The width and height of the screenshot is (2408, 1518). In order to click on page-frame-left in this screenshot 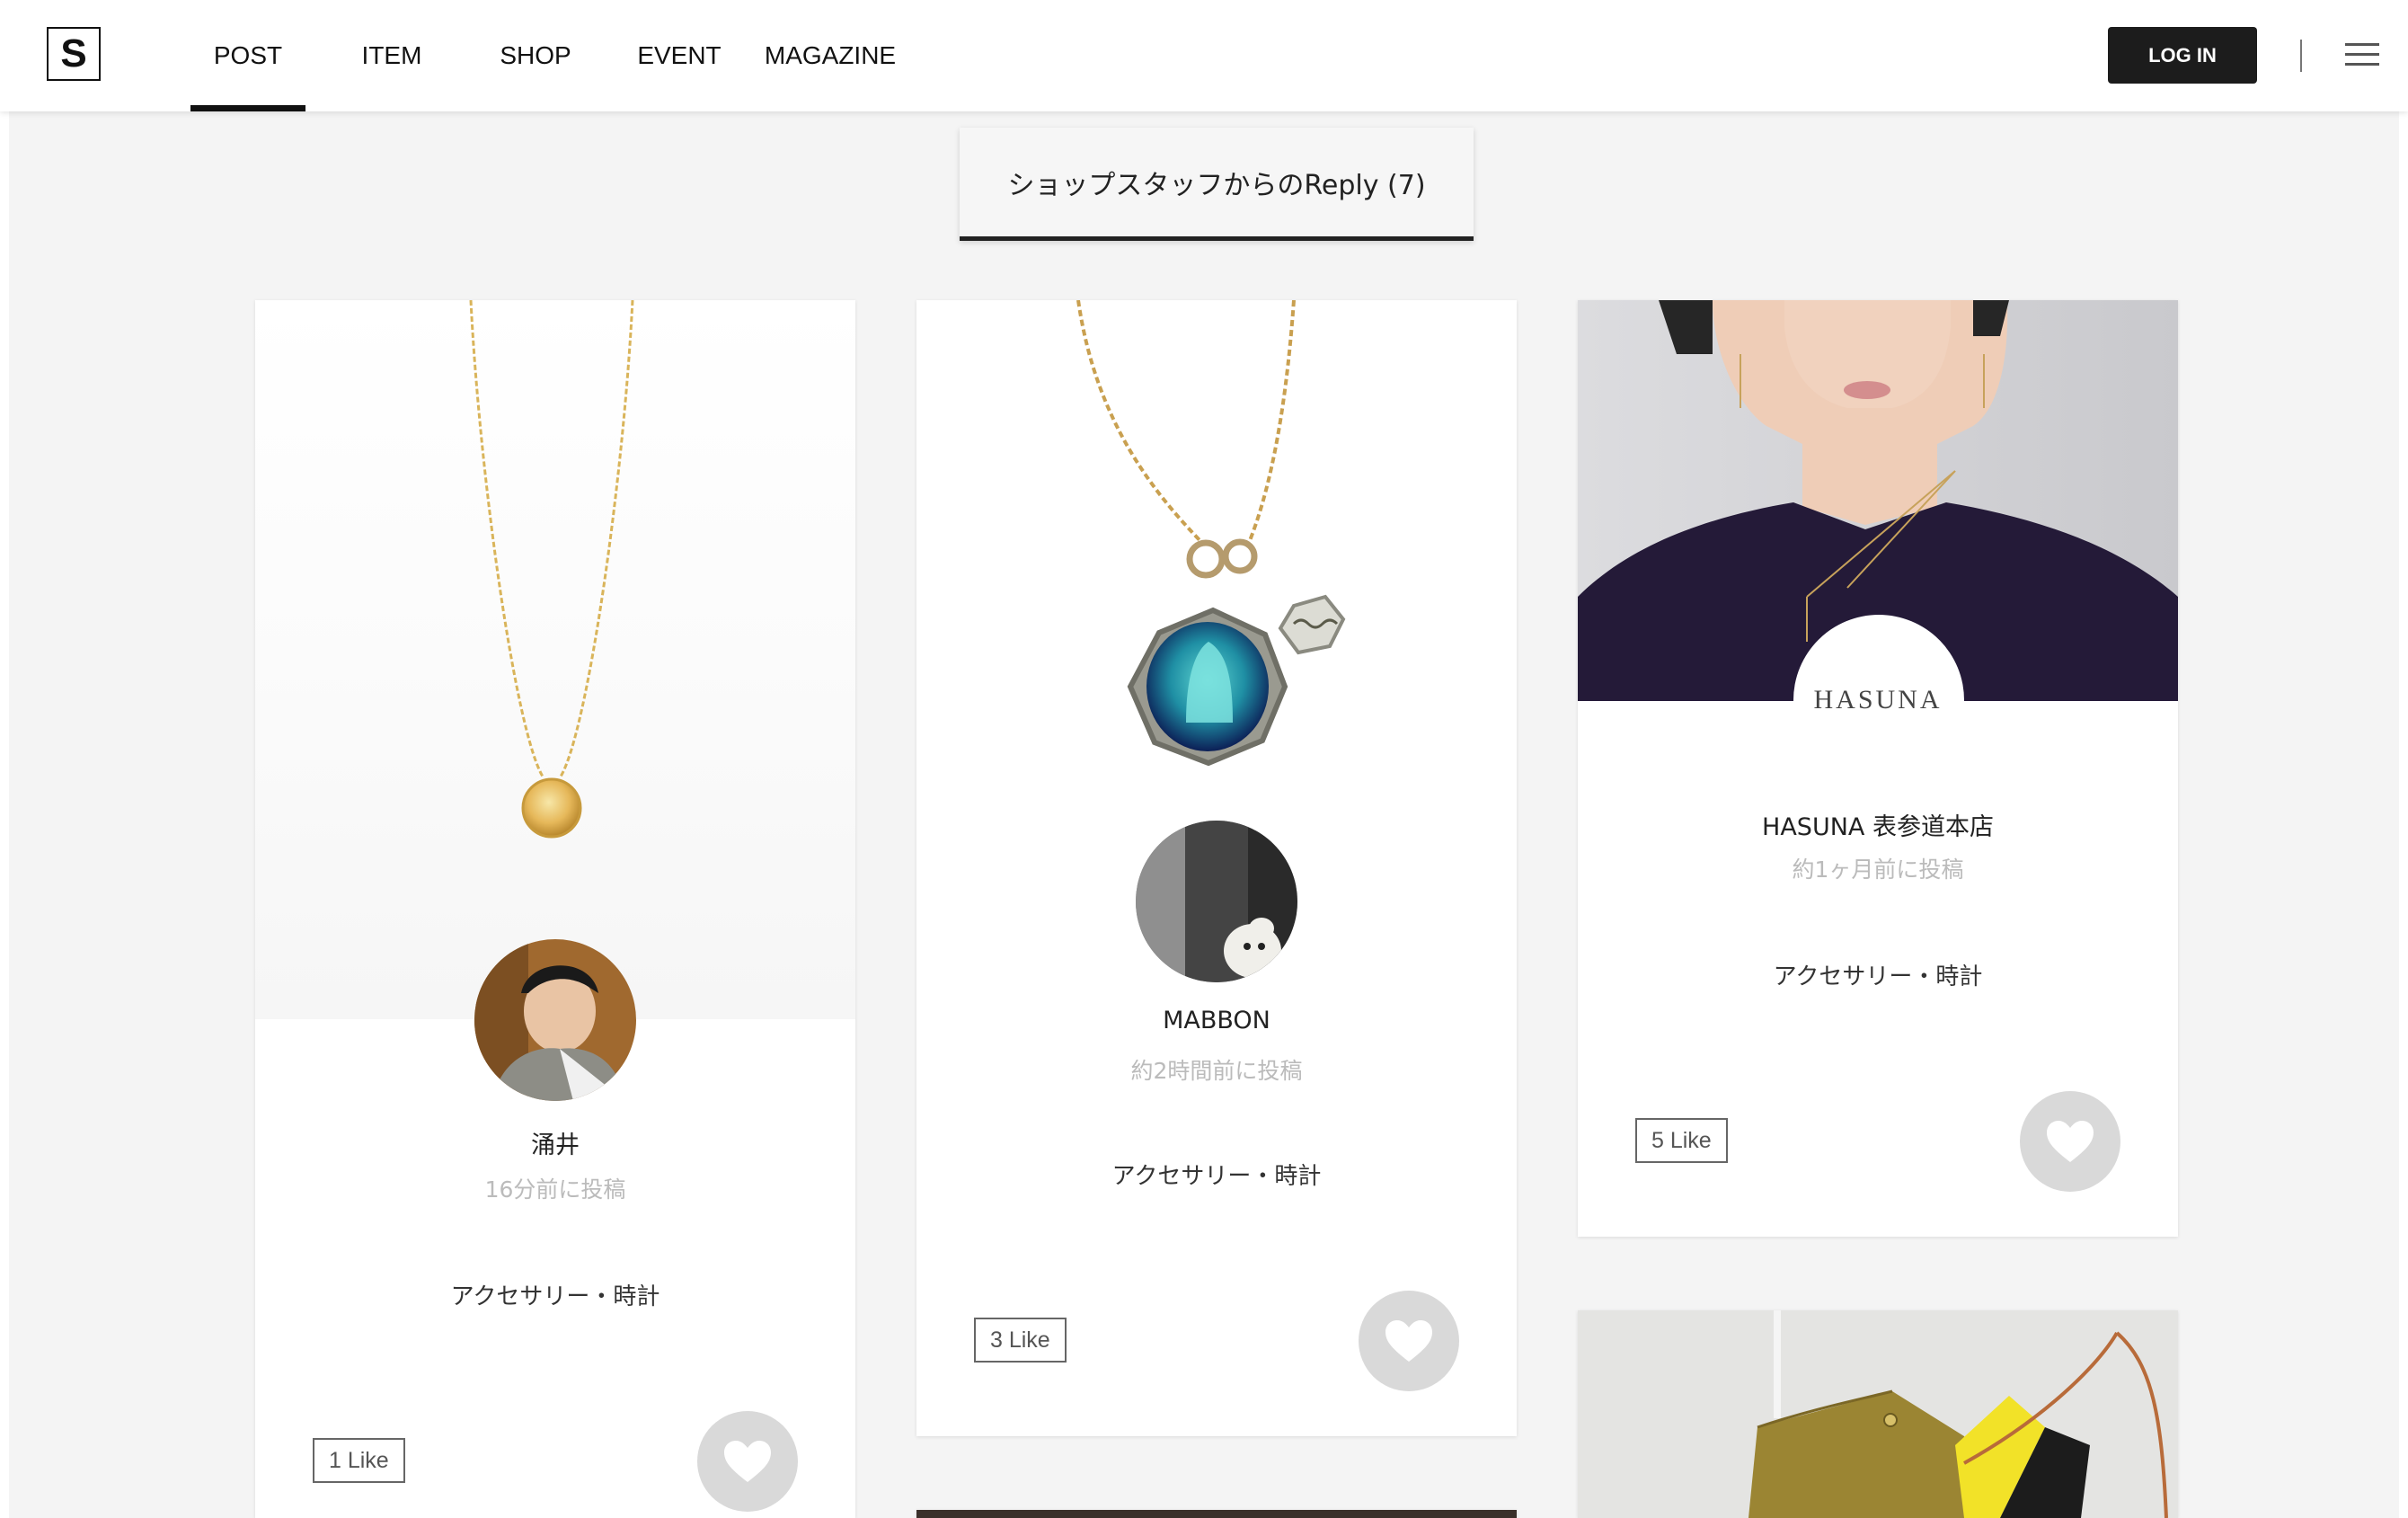, I will do `click(4, 814)`.